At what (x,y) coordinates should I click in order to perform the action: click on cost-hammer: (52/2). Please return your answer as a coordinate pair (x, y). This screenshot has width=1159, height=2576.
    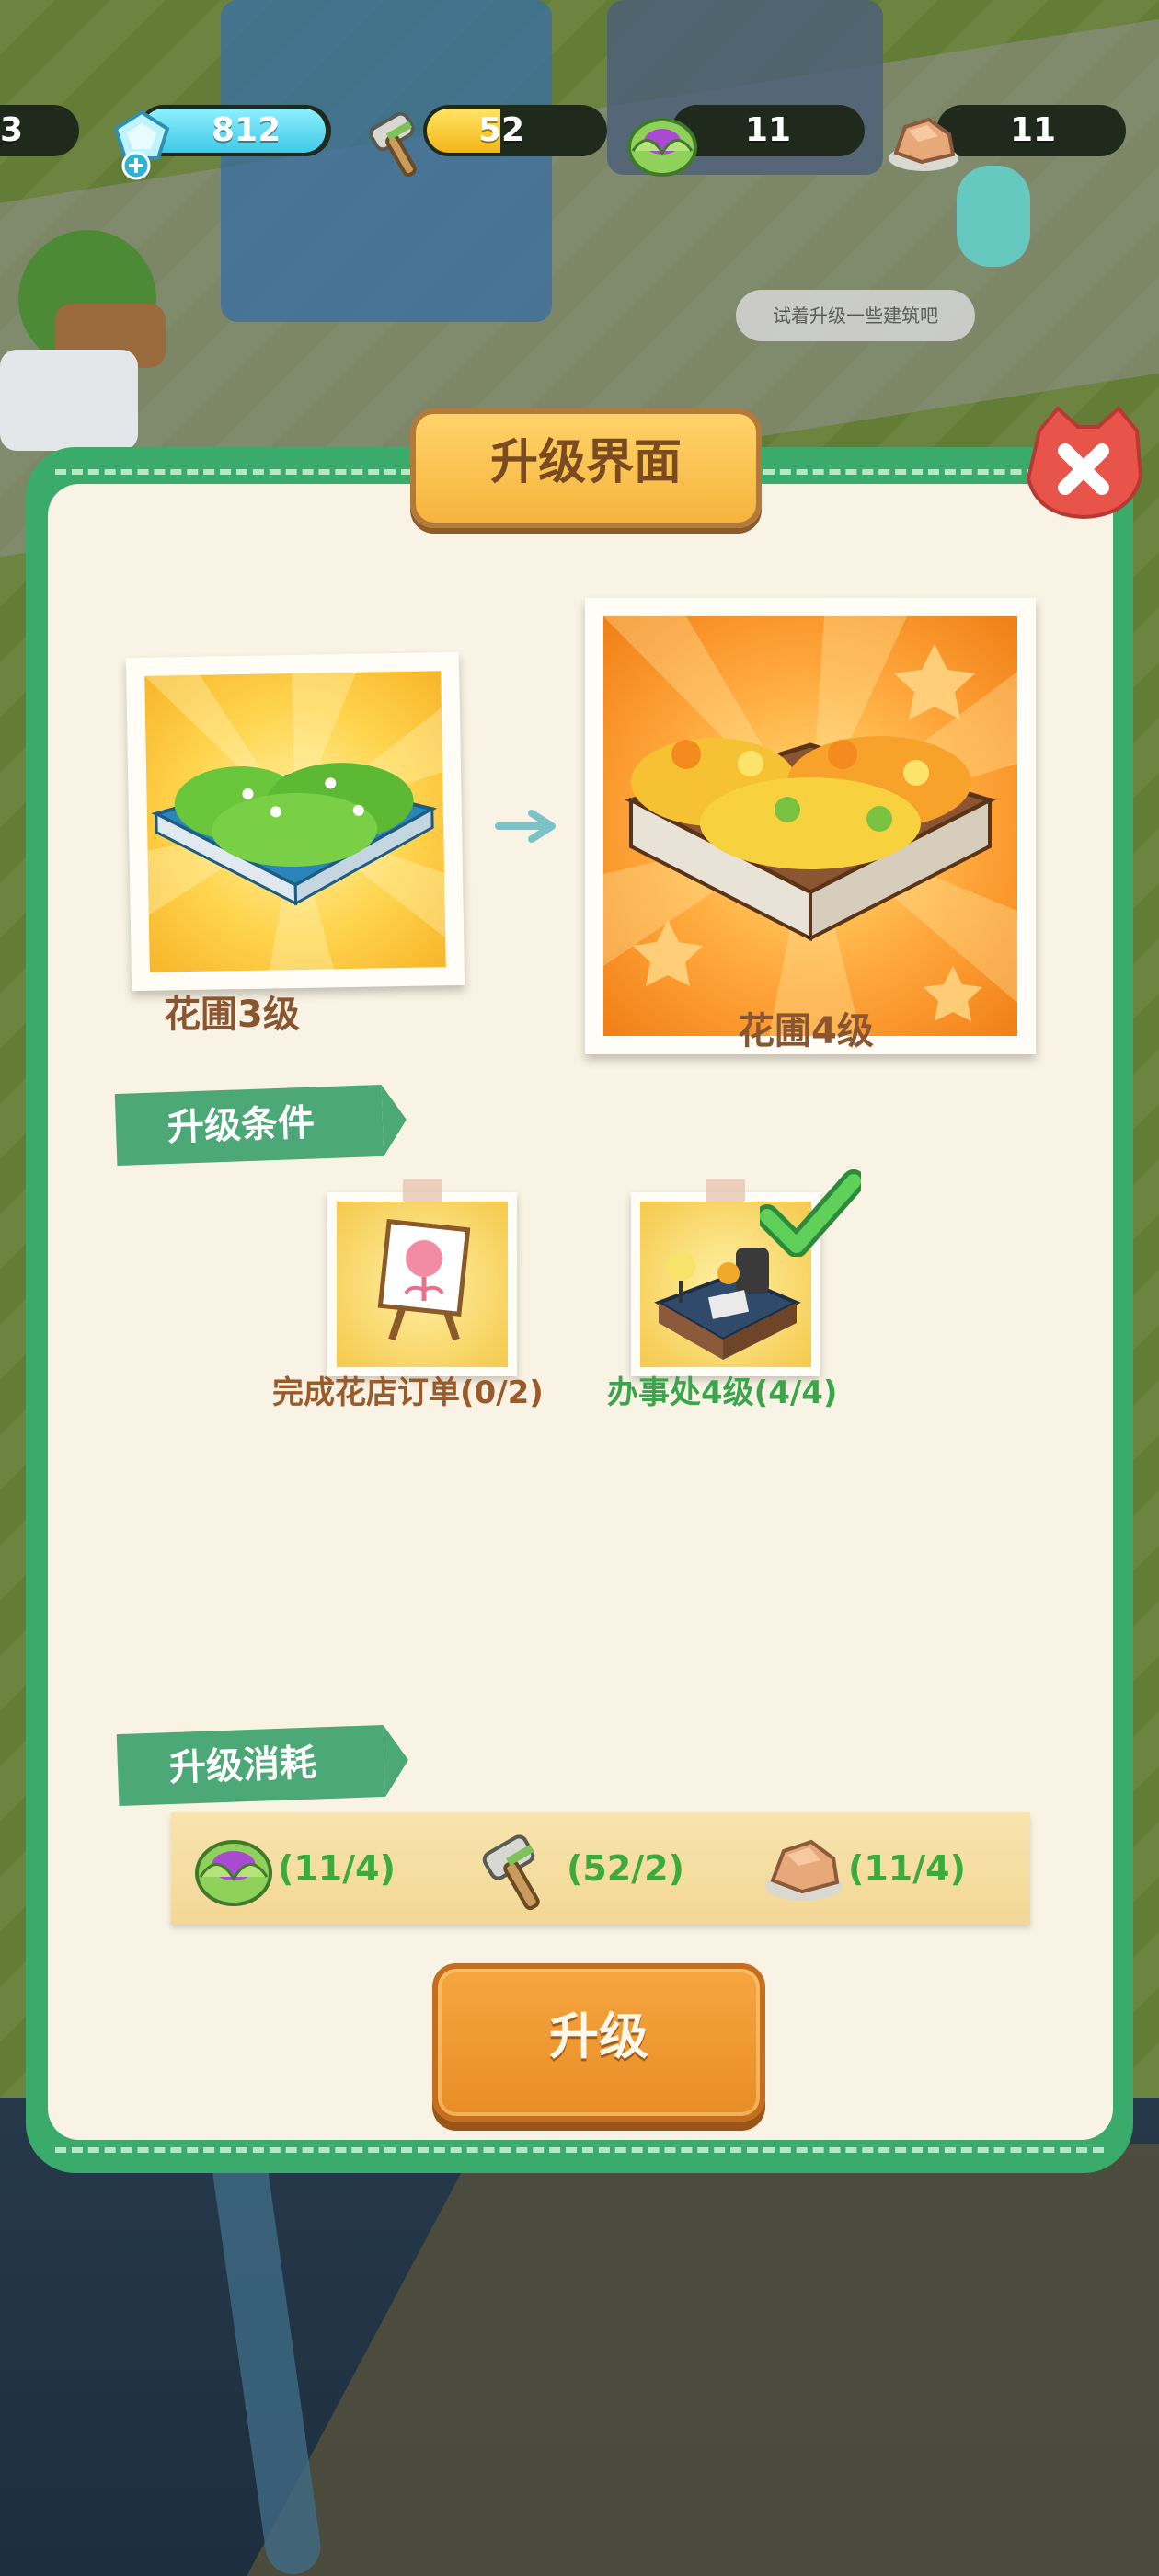
    Looking at the image, I should click on (579, 1868).